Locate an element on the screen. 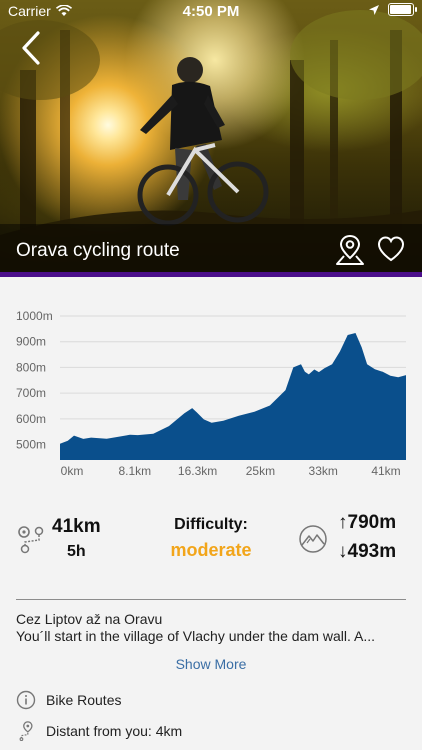 The image size is (422, 750). location-arrow-icon is located at coordinates (374, 9).